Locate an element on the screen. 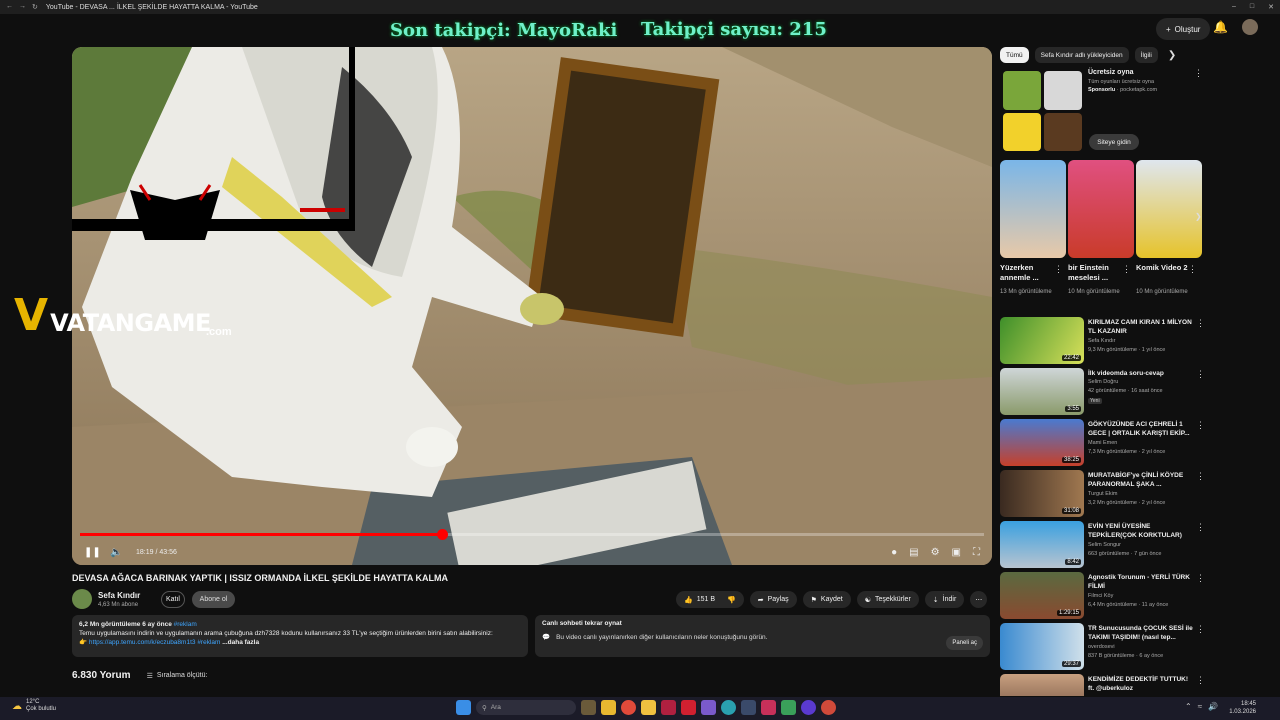  download-button: ⇣ İndir is located at coordinates (944, 599).